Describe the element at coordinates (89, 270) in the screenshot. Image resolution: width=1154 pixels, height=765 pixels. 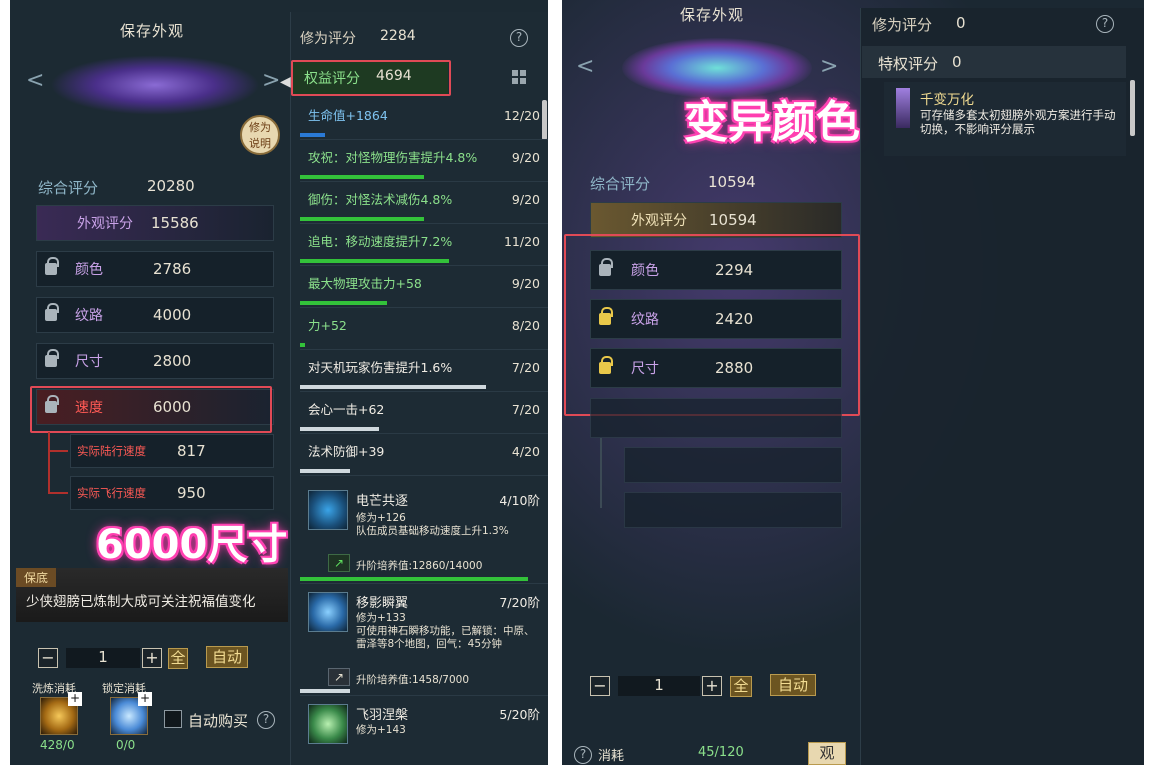
I see `attr-label: 颜色` at that location.